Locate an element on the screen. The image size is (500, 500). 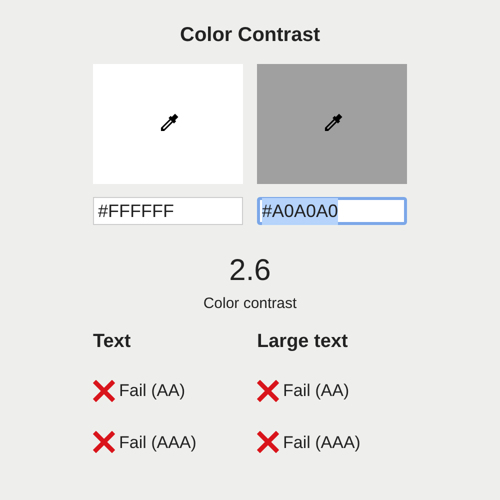
section-heading: Text is located at coordinates (112, 342).